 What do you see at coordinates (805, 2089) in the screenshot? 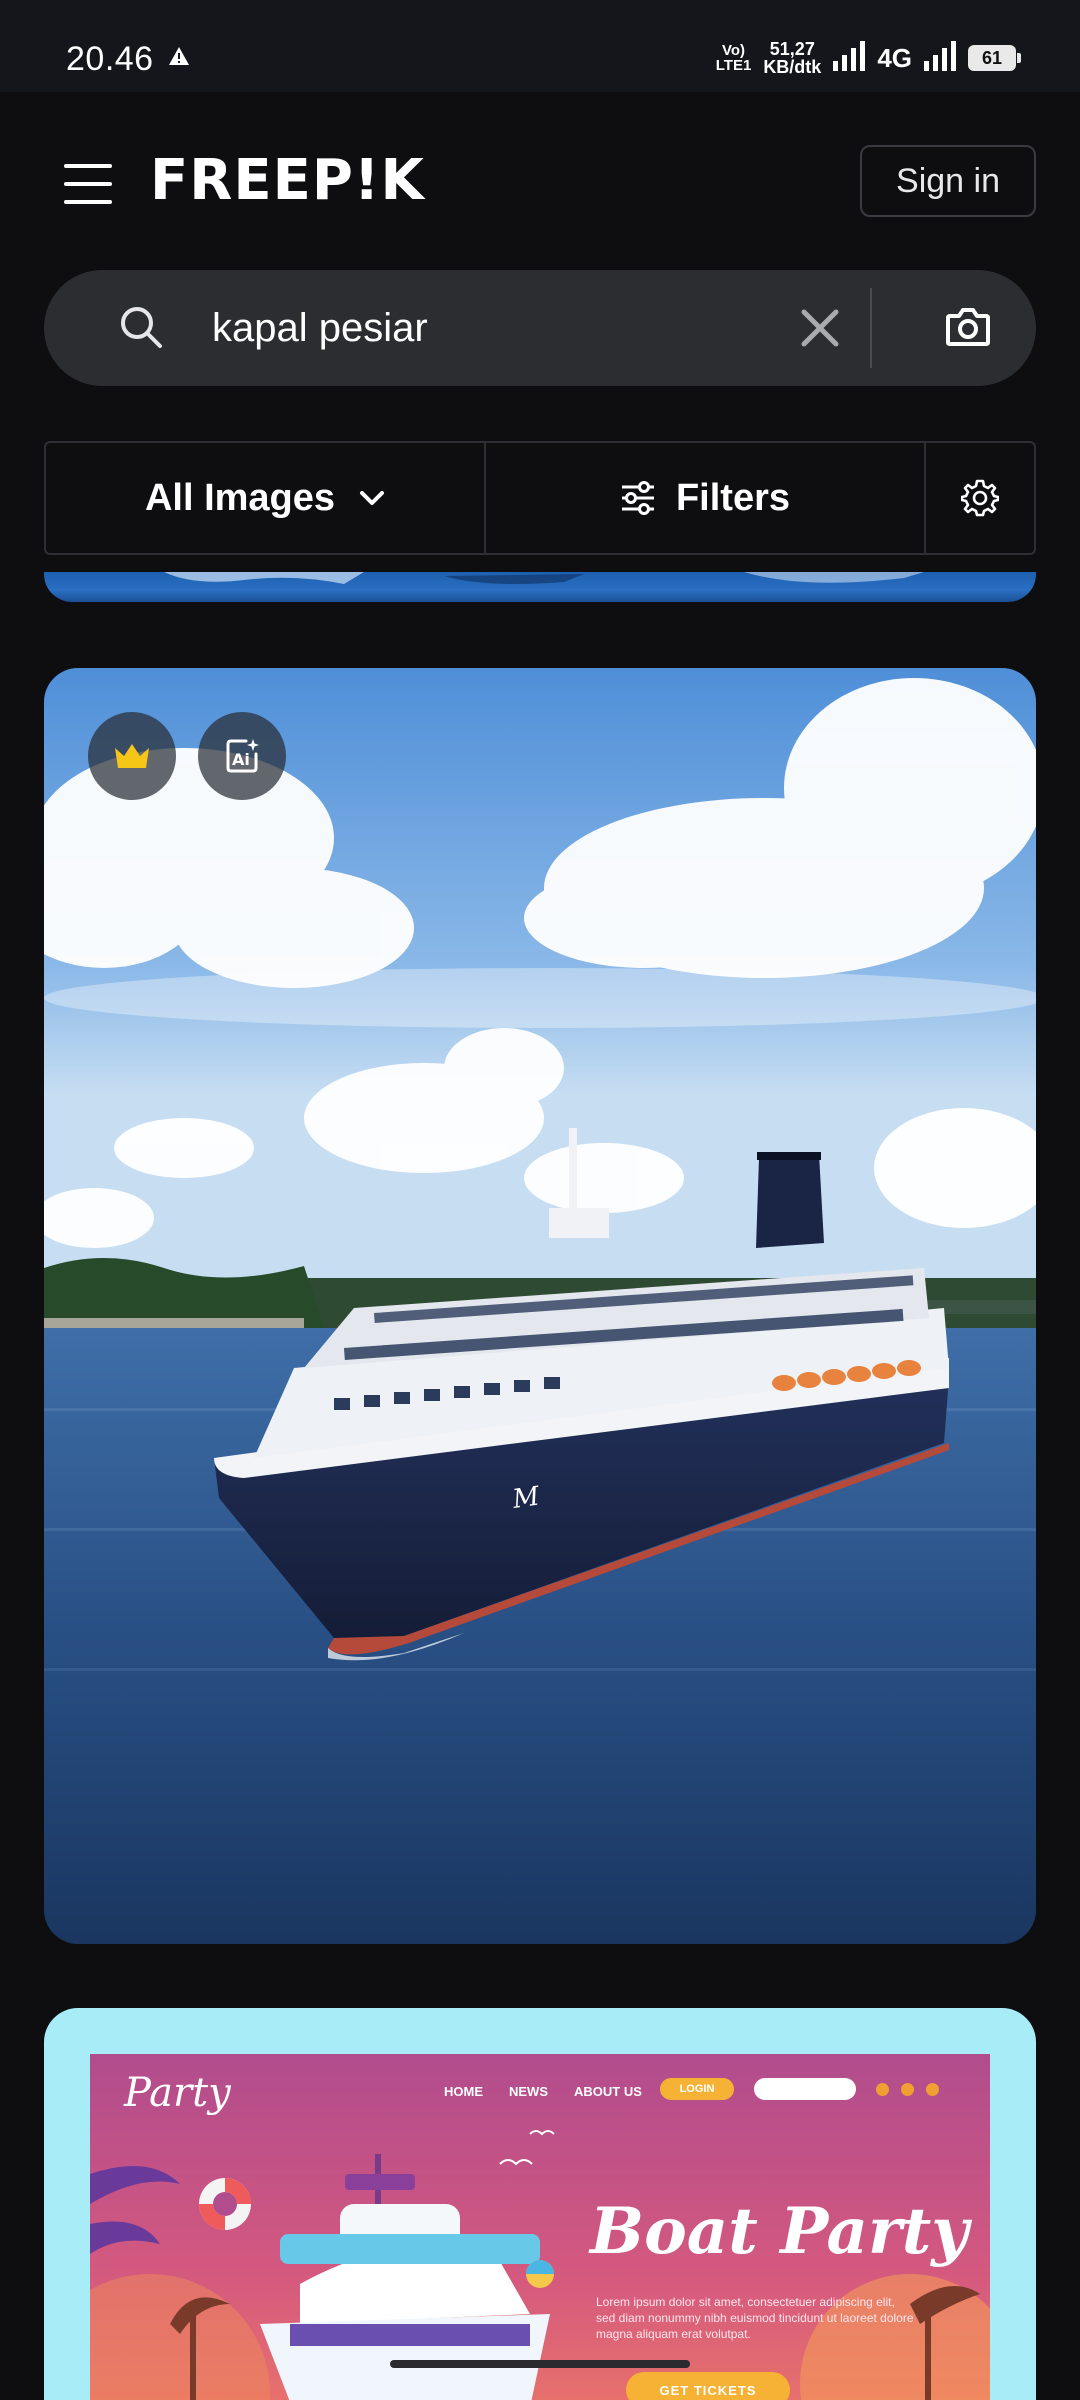
I see `poster-search` at bounding box center [805, 2089].